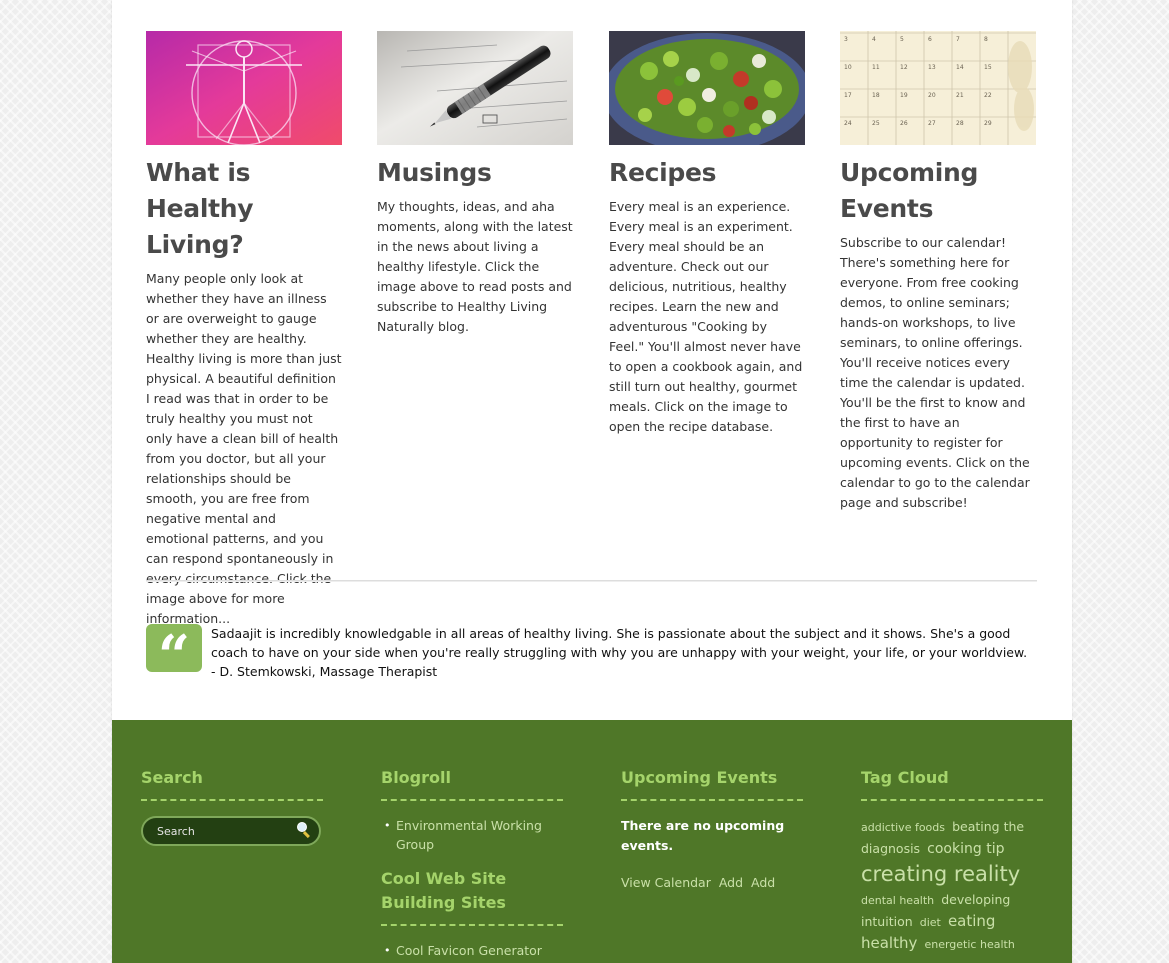 This screenshot has width=1169, height=963. I want to click on cool-site-link: Cool Favicon Generator, so click(469, 950).